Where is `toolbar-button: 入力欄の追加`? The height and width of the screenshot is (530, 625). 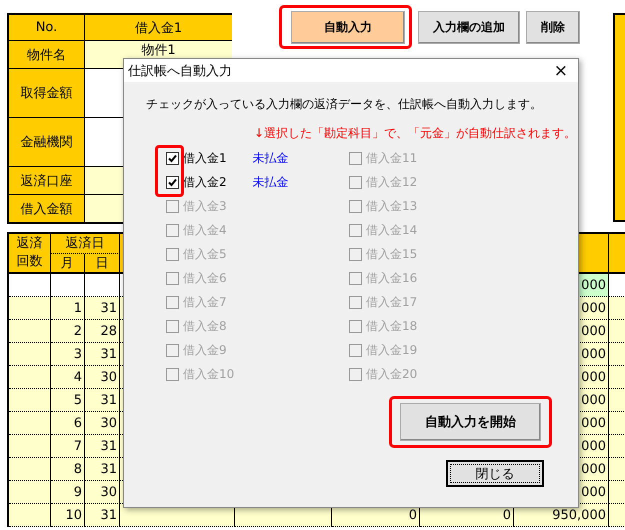 toolbar-button: 入力欄の追加 is located at coordinates (469, 27).